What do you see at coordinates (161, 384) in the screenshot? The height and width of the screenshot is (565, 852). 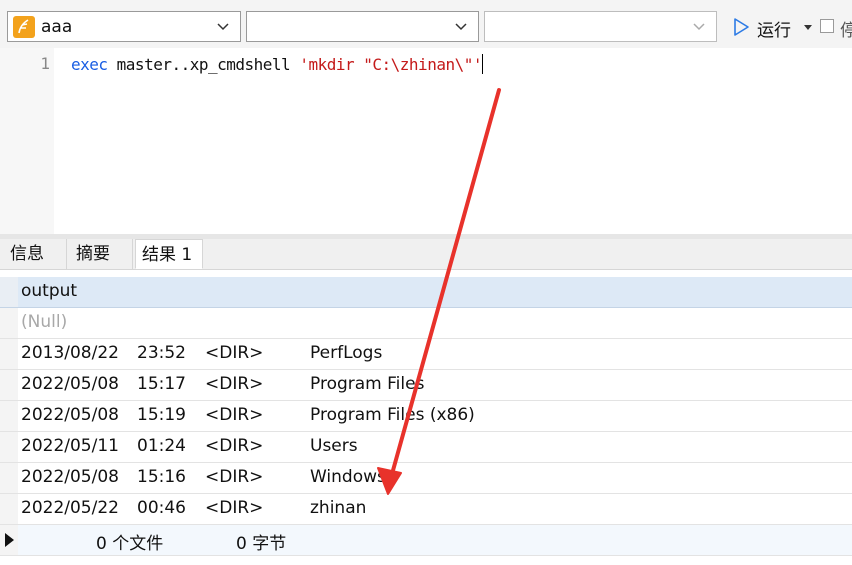 I see `cell-time: 15:17` at bounding box center [161, 384].